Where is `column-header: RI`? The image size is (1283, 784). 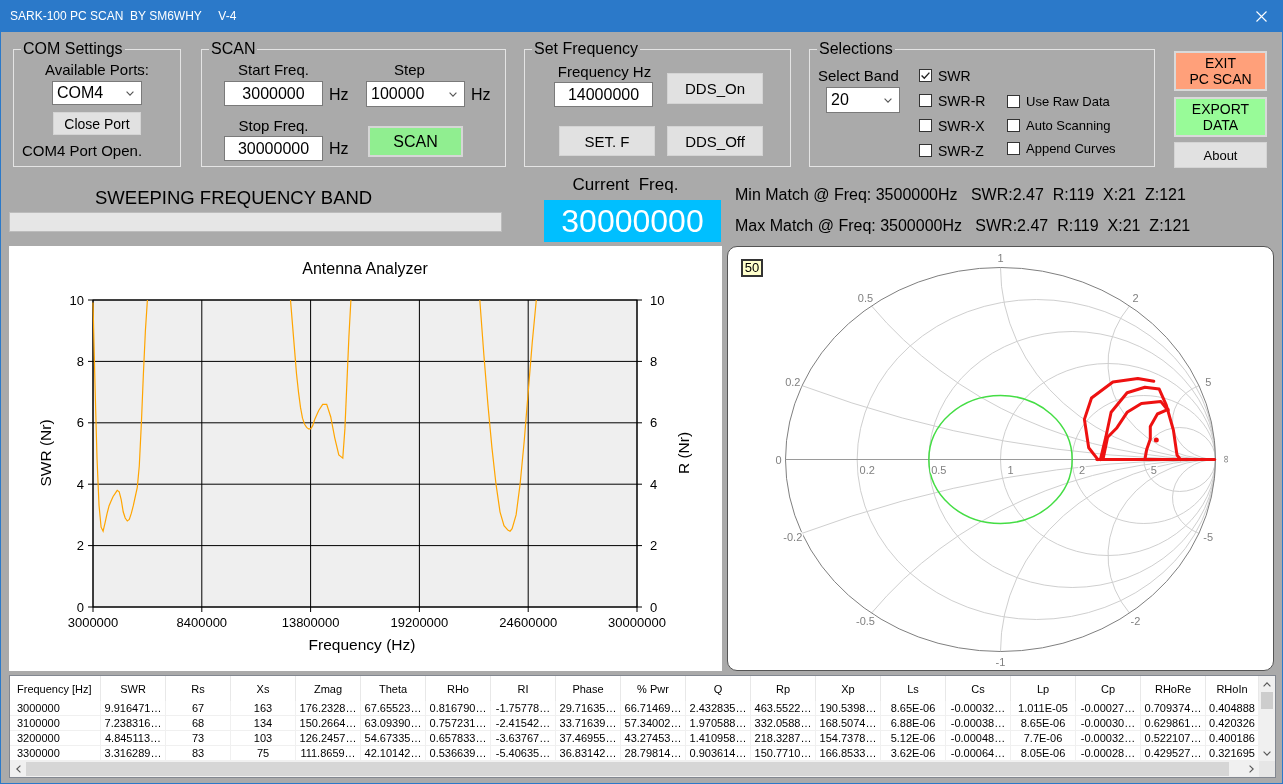 column-header: RI is located at coordinates (523, 688).